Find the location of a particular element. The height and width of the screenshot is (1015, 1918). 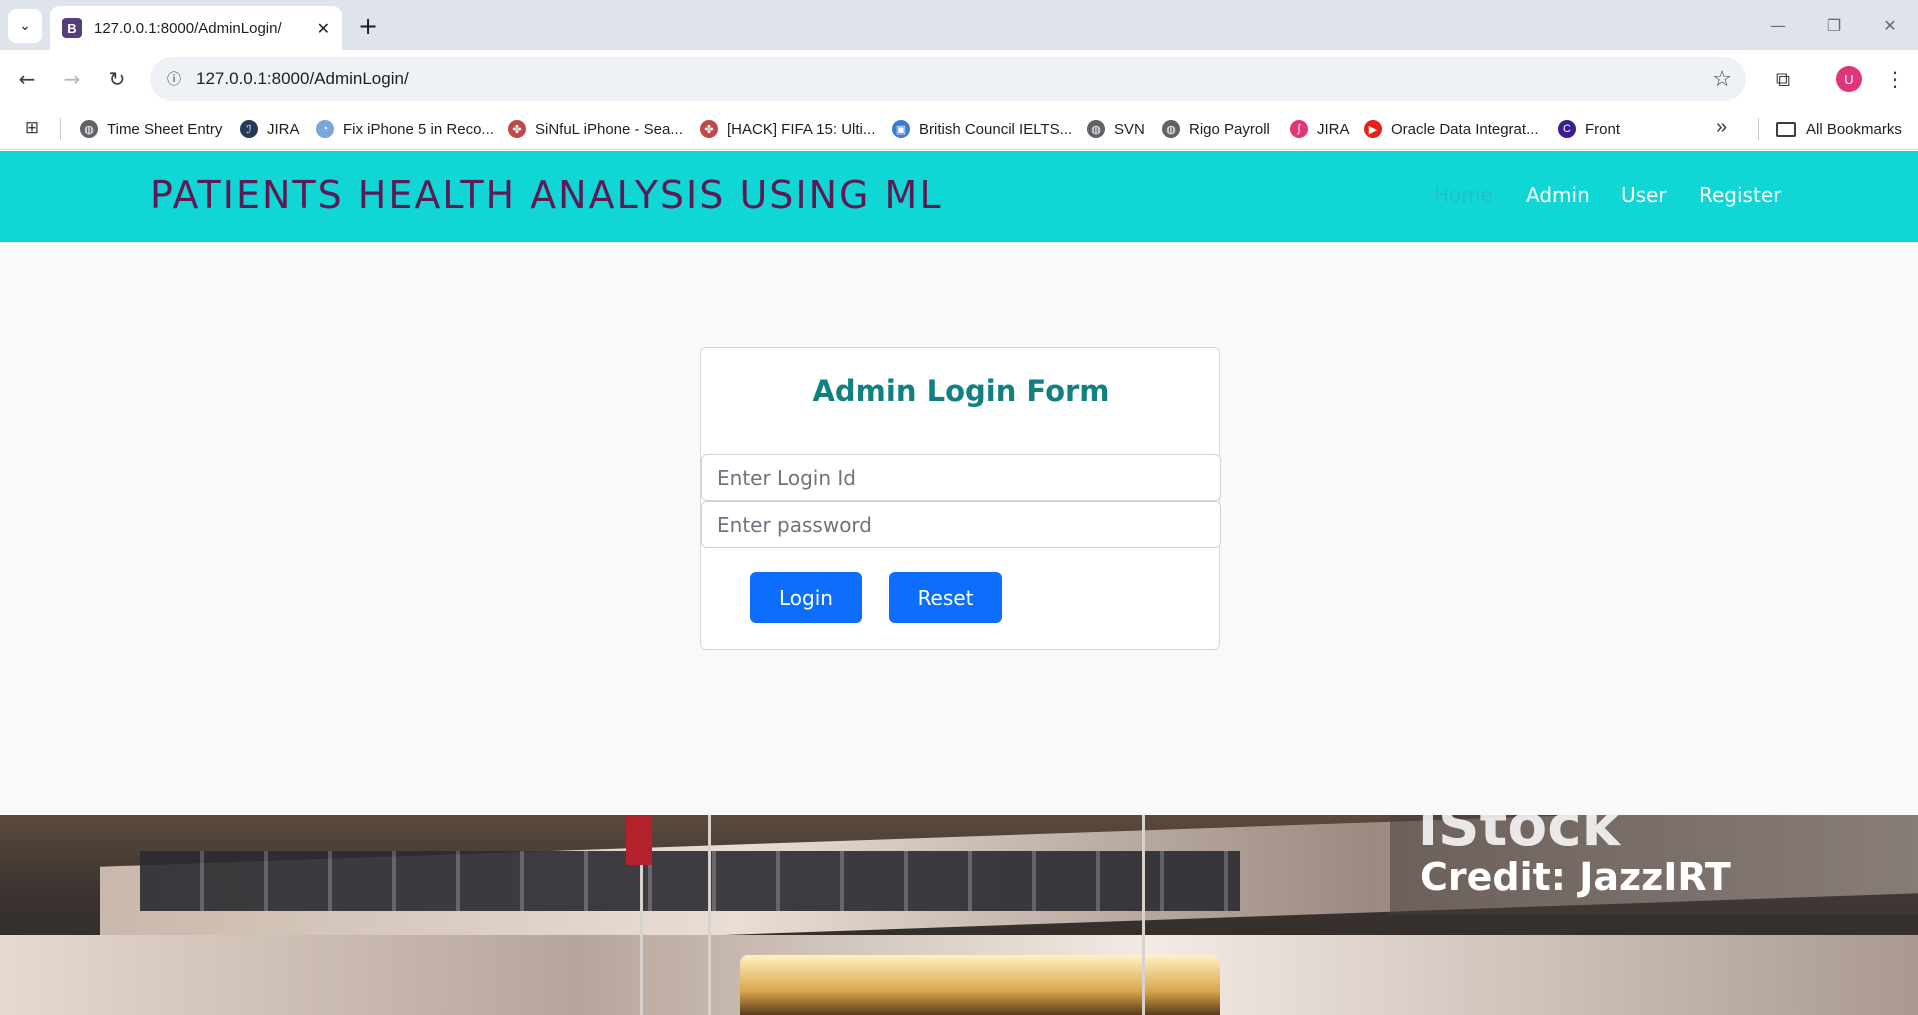

bookmark-item: ◍ Time Sheet Entry is located at coordinates (151, 129).